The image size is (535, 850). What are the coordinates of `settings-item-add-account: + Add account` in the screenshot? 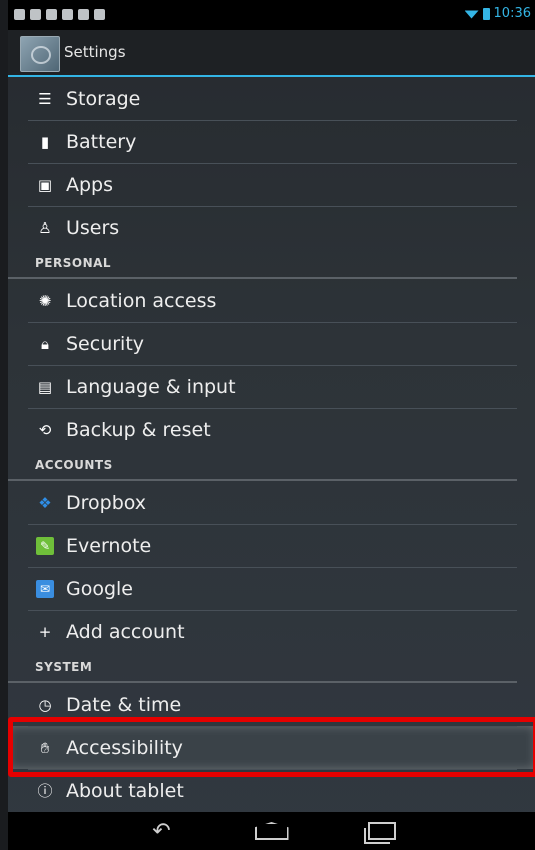 It's located at (271, 631).